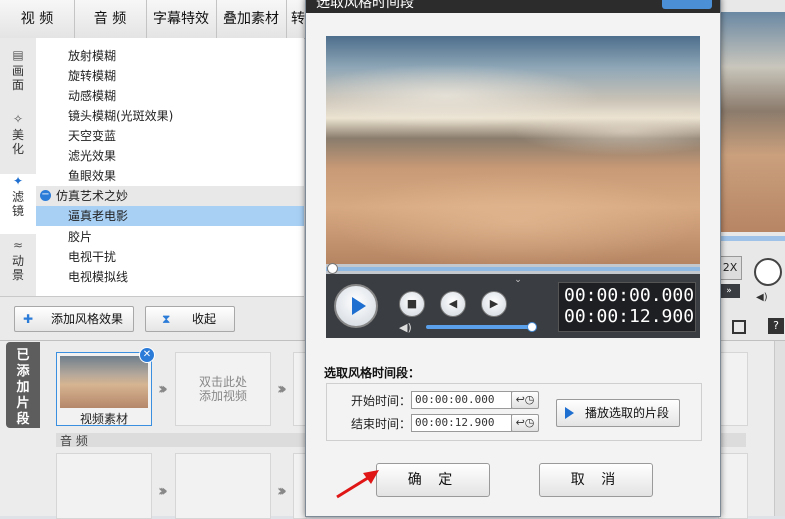  Describe the element at coordinates (730, 268) in the screenshot. I see `speed-button: 2X` at that location.